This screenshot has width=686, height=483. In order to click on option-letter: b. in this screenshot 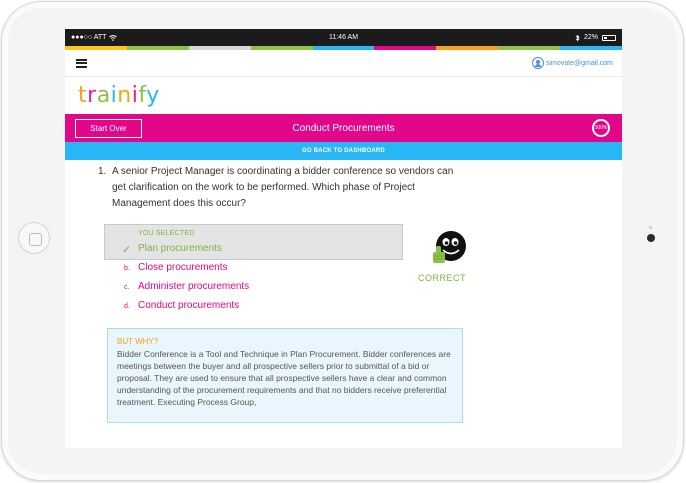, I will do `click(127, 268)`.